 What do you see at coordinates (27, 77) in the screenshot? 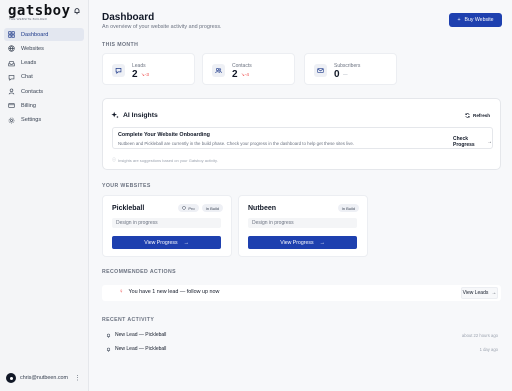
I see `sidebar-item-label: Chat` at bounding box center [27, 77].